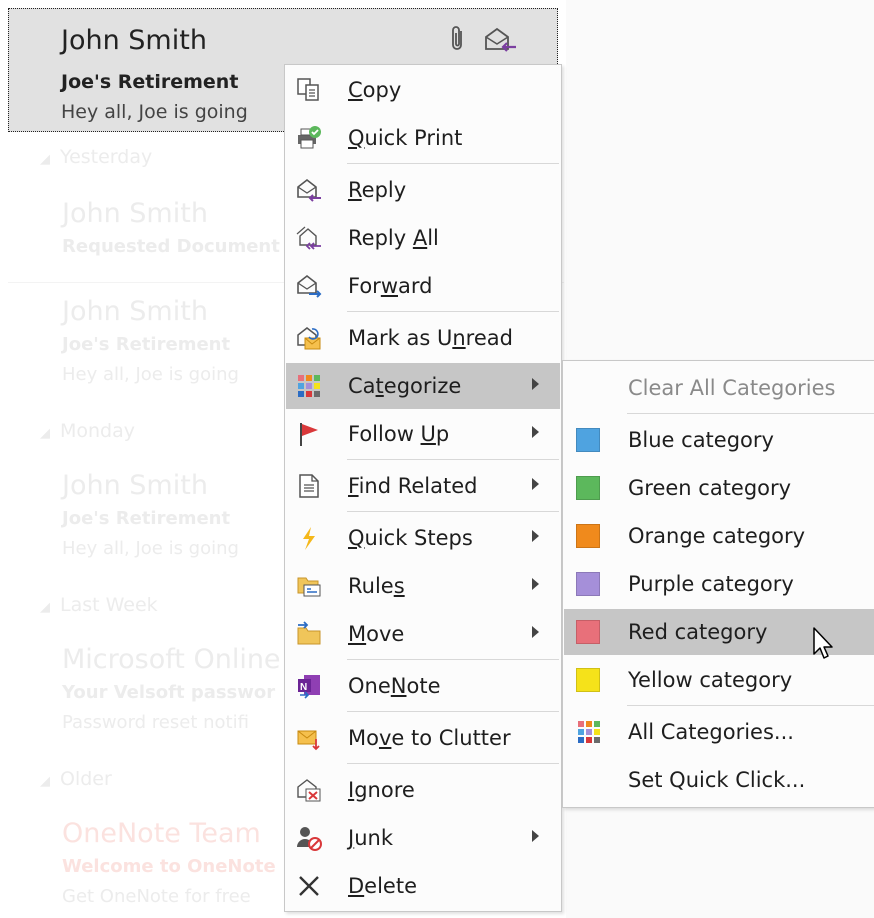  What do you see at coordinates (405, 138) in the screenshot?
I see `menu-item-label: Quick Print` at bounding box center [405, 138].